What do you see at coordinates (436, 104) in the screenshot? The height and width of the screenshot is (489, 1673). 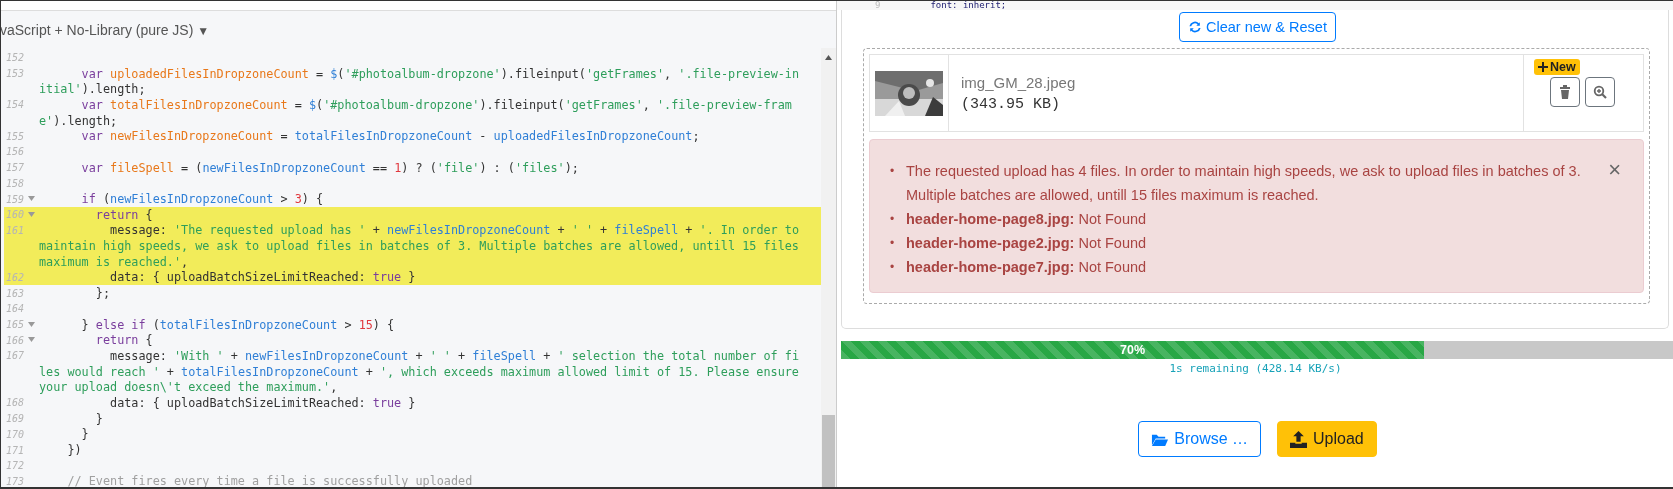 I see `code-line: var totalFilesInDropzoneCount = $('#photoalbum-dropzone').fileinput('getFrames', '.file-preview-fram` at bounding box center [436, 104].